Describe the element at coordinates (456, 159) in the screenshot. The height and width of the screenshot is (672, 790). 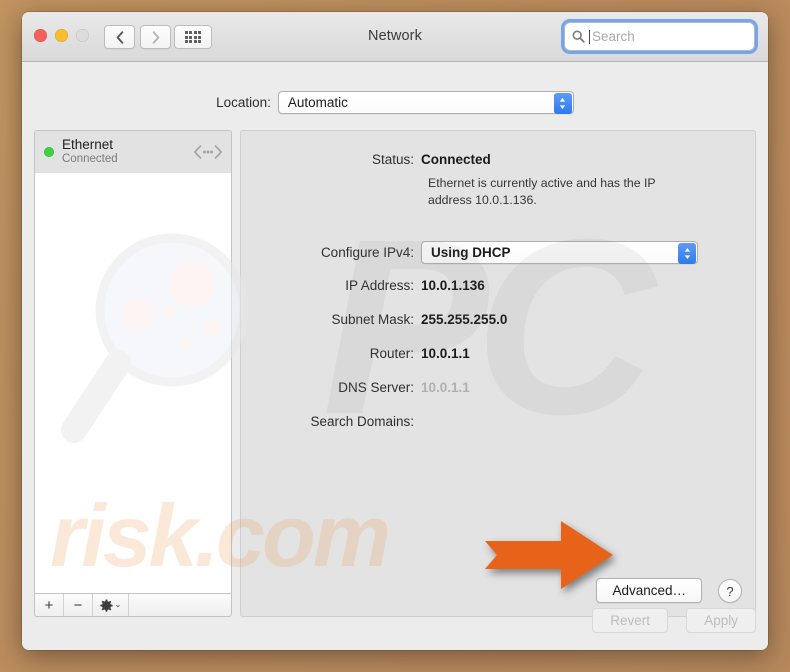
I see `status-value: Connected` at that location.